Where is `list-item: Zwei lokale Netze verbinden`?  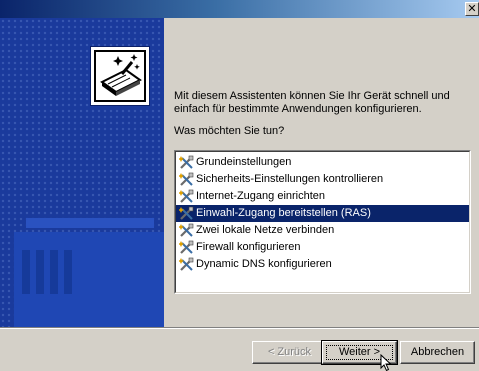
list-item: Zwei lokale Netze verbinden is located at coordinates (322, 230).